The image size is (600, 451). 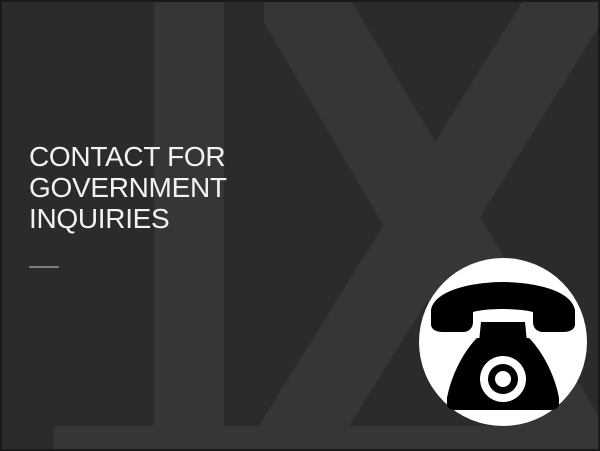 What do you see at coordinates (326, 437) in the screenshot?
I see `watermark-base` at bounding box center [326, 437].